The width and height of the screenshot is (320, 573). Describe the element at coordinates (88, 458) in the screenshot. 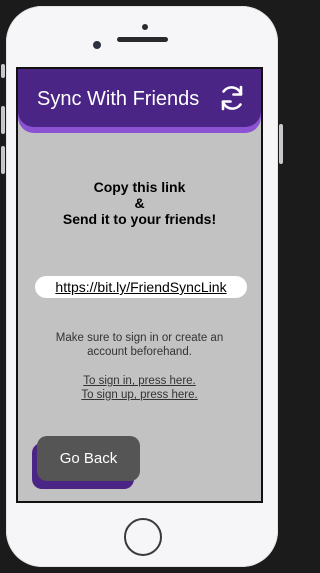

I see `go-back-button: Go Back` at that location.